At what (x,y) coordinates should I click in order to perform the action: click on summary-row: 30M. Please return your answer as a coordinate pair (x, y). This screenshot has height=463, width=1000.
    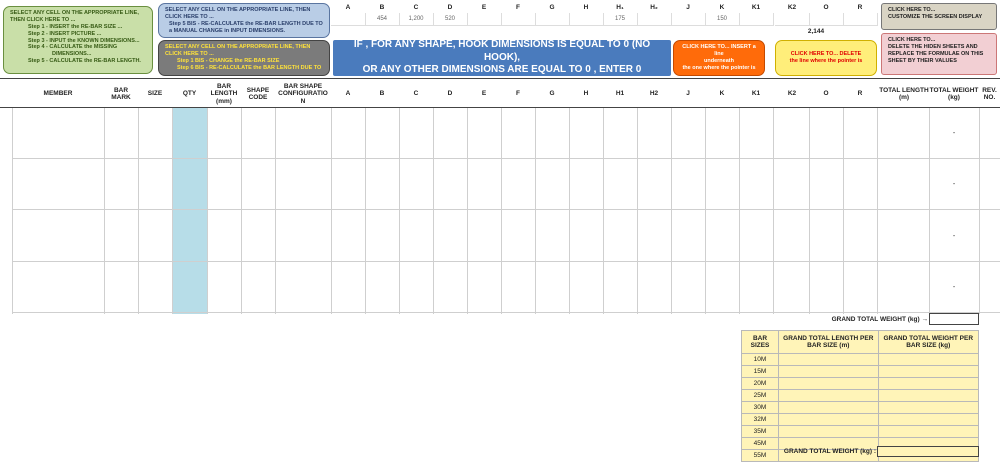
    Looking at the image, I should click on (860, 407).